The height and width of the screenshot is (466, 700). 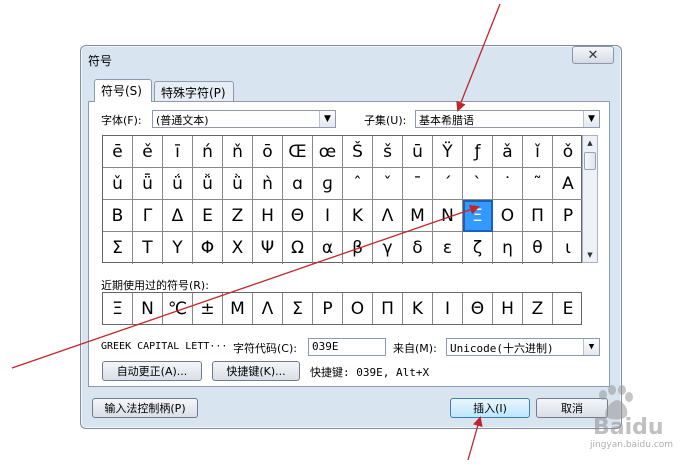 What do you see at coordinates (590, 199) in the screenshot?
I see `symbol-grid-scrollbar: ▲ ▼` at bounding box center [590, 199].